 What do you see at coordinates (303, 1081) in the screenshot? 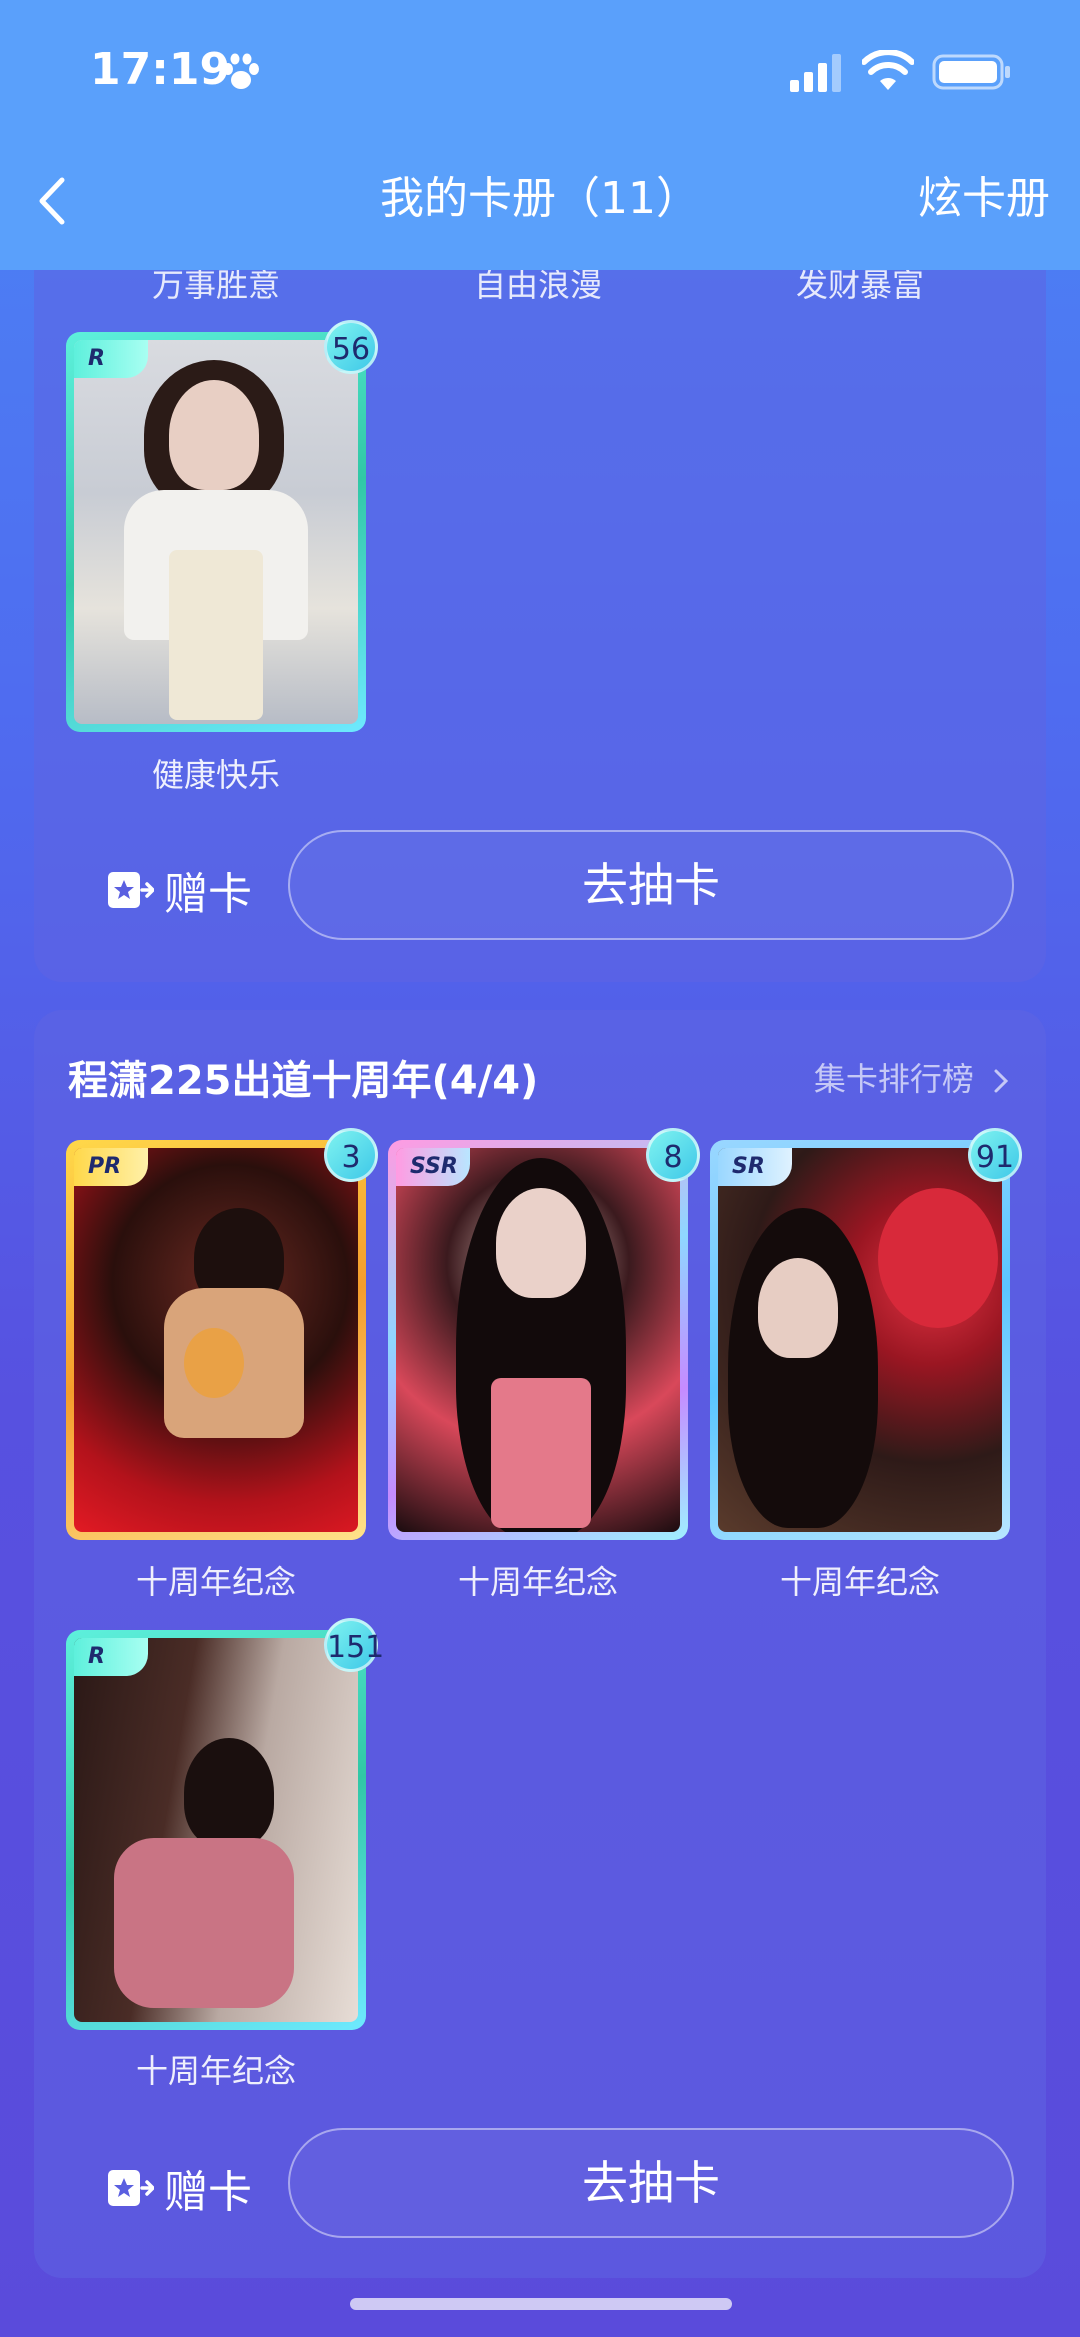
I see `section-title: 程潇225出道十周年(4/4)` at bounding box center [303, 1081].